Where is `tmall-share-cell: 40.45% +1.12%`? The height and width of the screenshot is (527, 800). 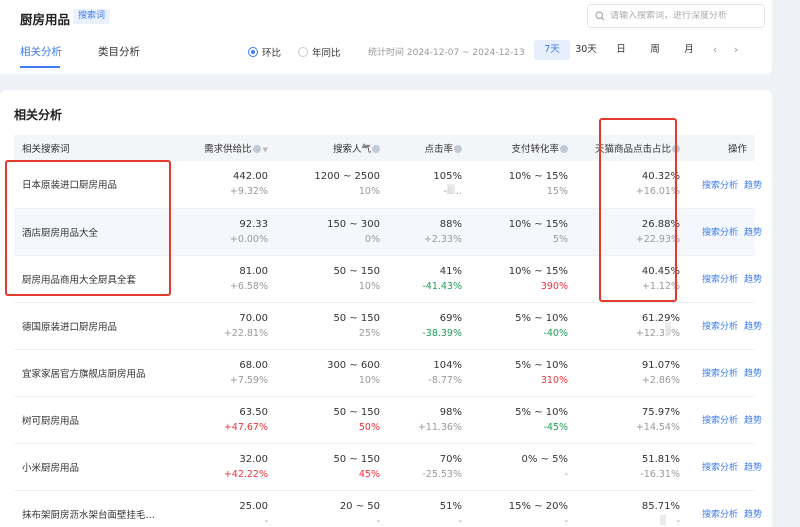
tmall-share-cell: 40.45% +1.12% is located at coordinates (660, 278).